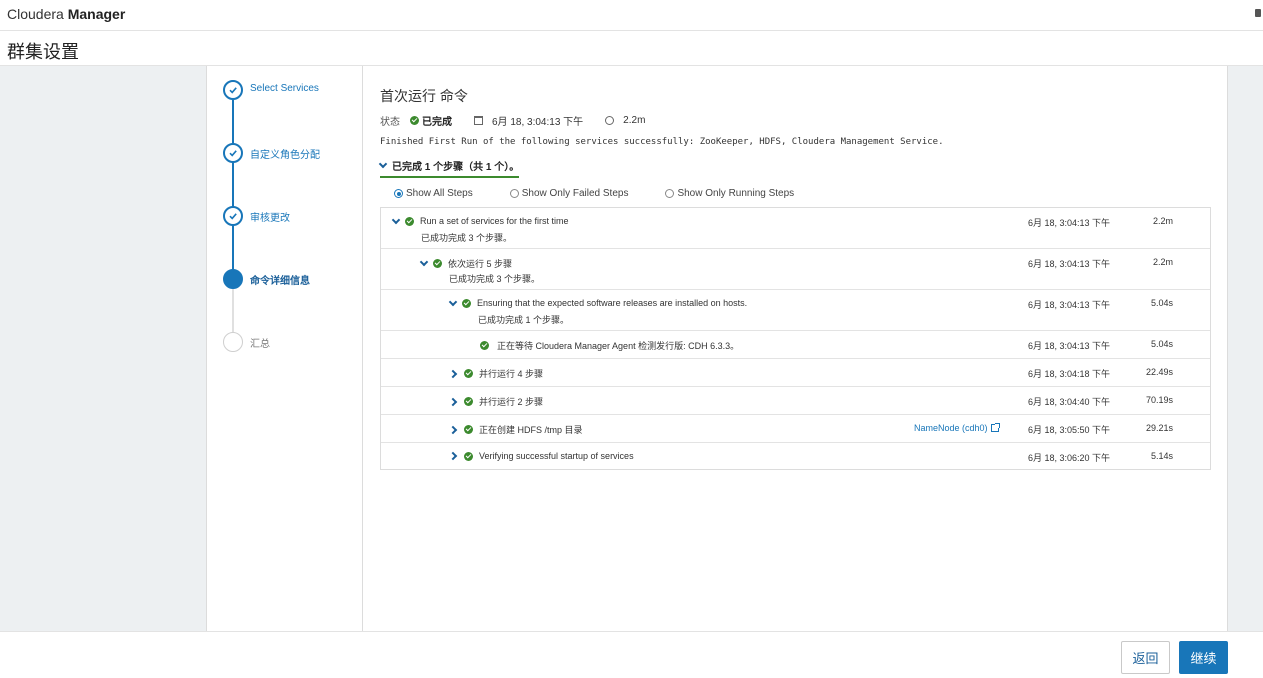  I want to click on step-row: 并行运行 2 步骤 6月 18, 3:04:40 下午 70.19s, so click(795, 401).